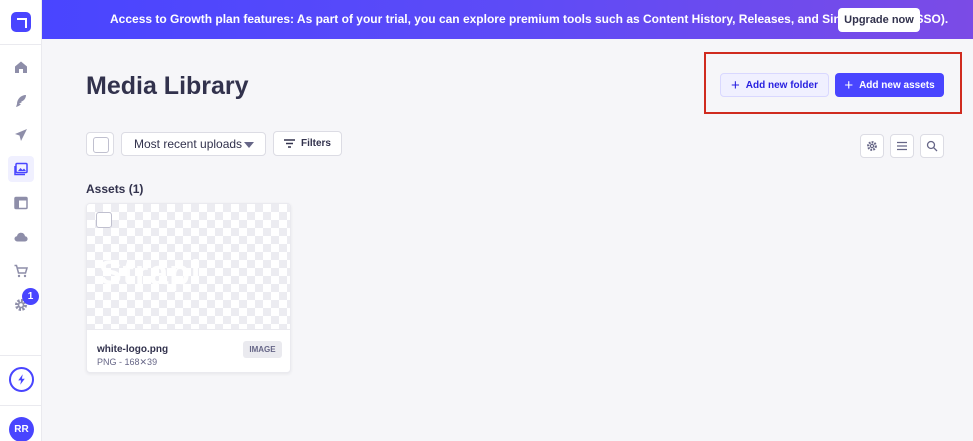 The image size is (973, 441). Describe the element at coordinates (21, 135) in the screenshot. I see `paper-plane-icon` at that location.